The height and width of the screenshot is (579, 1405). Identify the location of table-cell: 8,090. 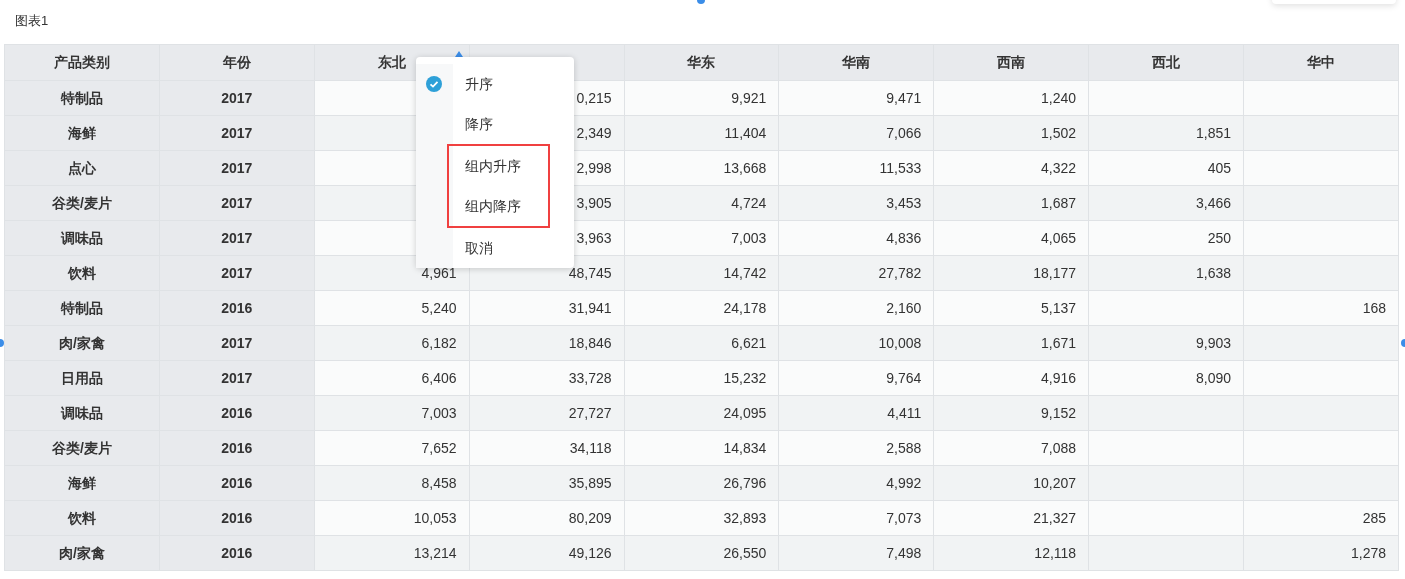
(1166, 378).